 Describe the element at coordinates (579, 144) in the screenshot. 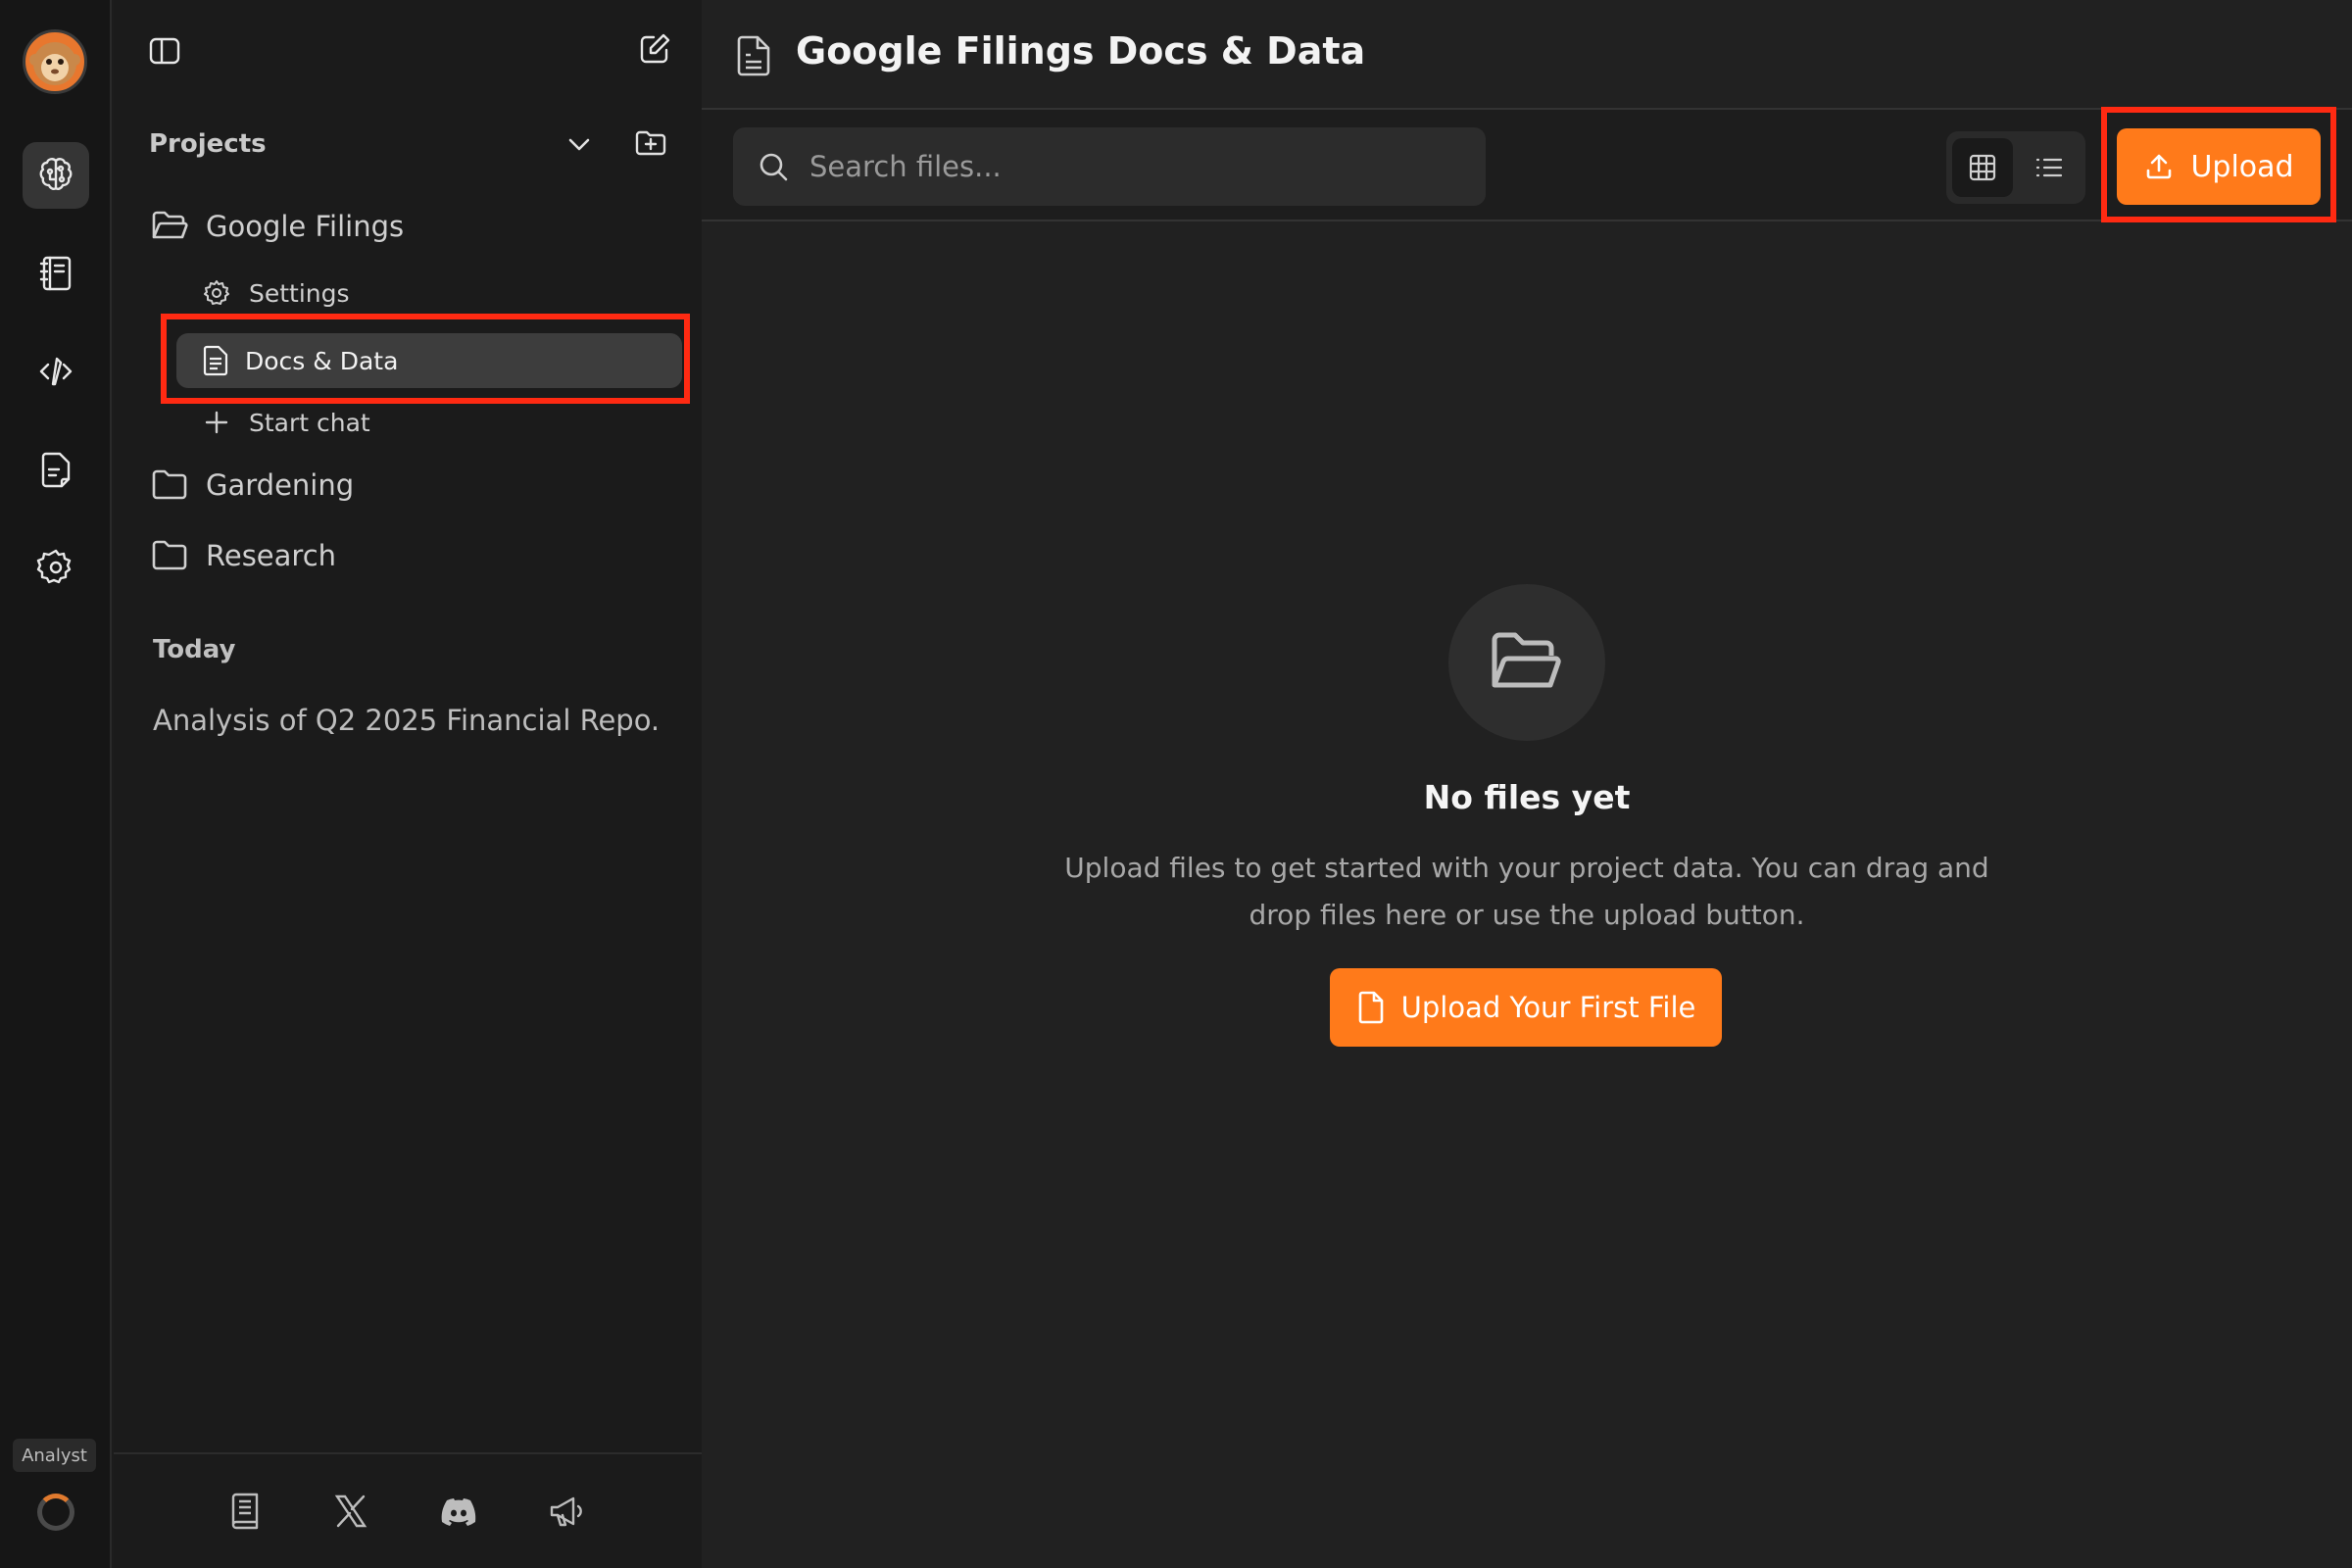

I see `chevron-down-icon` at that location.